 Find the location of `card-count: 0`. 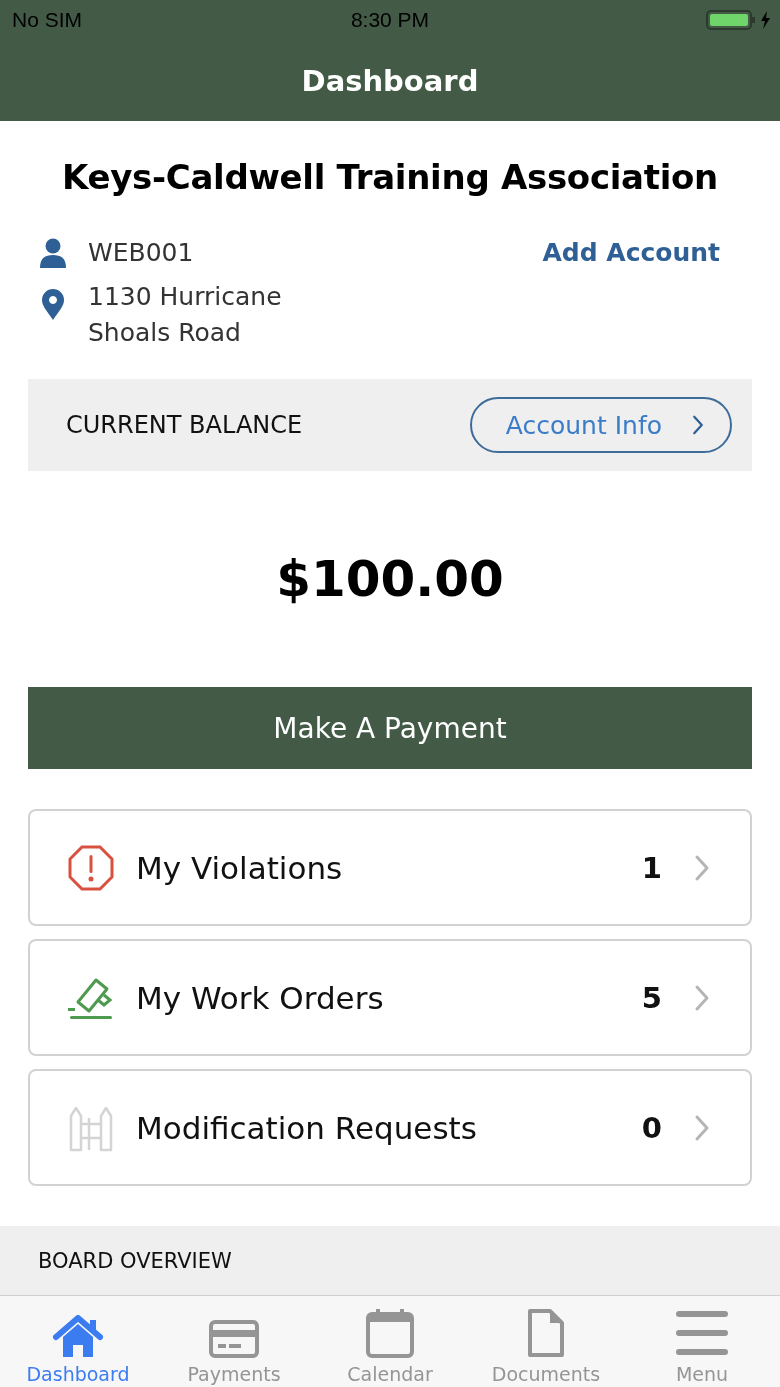

card-count: 0 is located at coordinates (651, 1127).